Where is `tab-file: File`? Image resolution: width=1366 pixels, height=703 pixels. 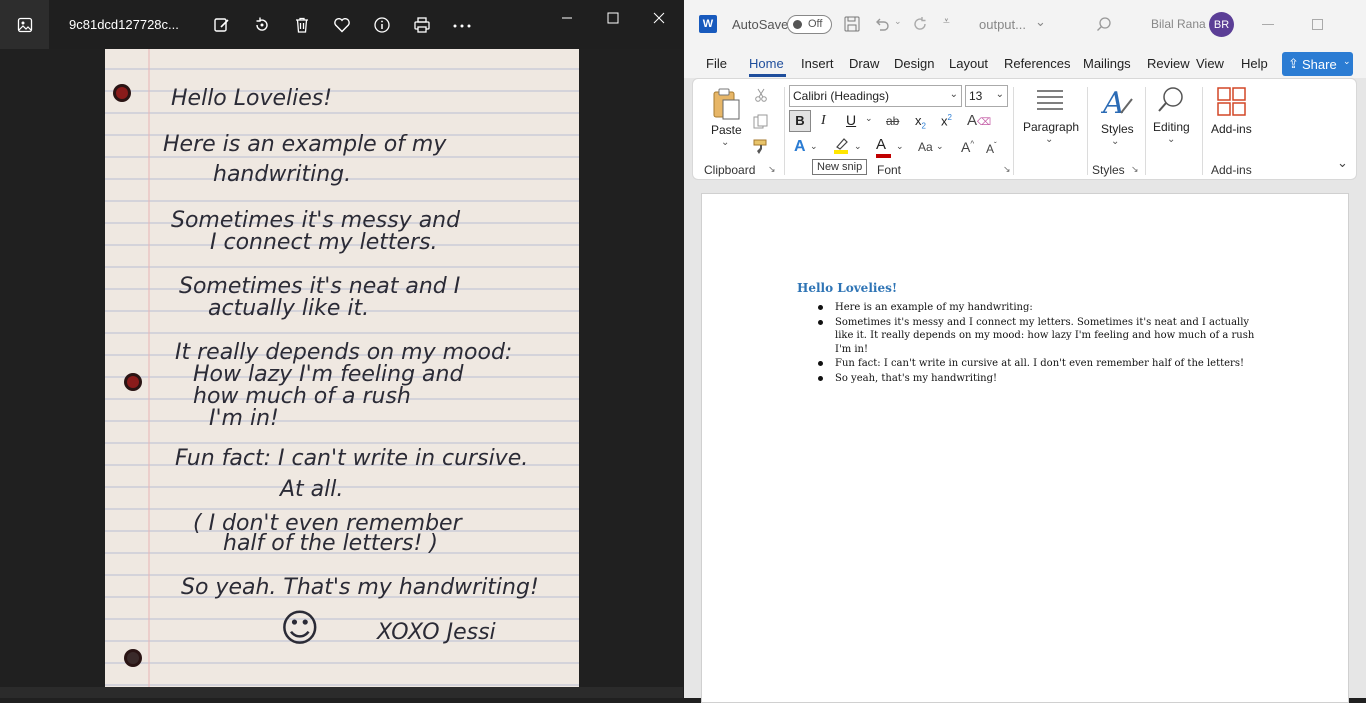
tab-file: File is located at coordinates (716, 63).